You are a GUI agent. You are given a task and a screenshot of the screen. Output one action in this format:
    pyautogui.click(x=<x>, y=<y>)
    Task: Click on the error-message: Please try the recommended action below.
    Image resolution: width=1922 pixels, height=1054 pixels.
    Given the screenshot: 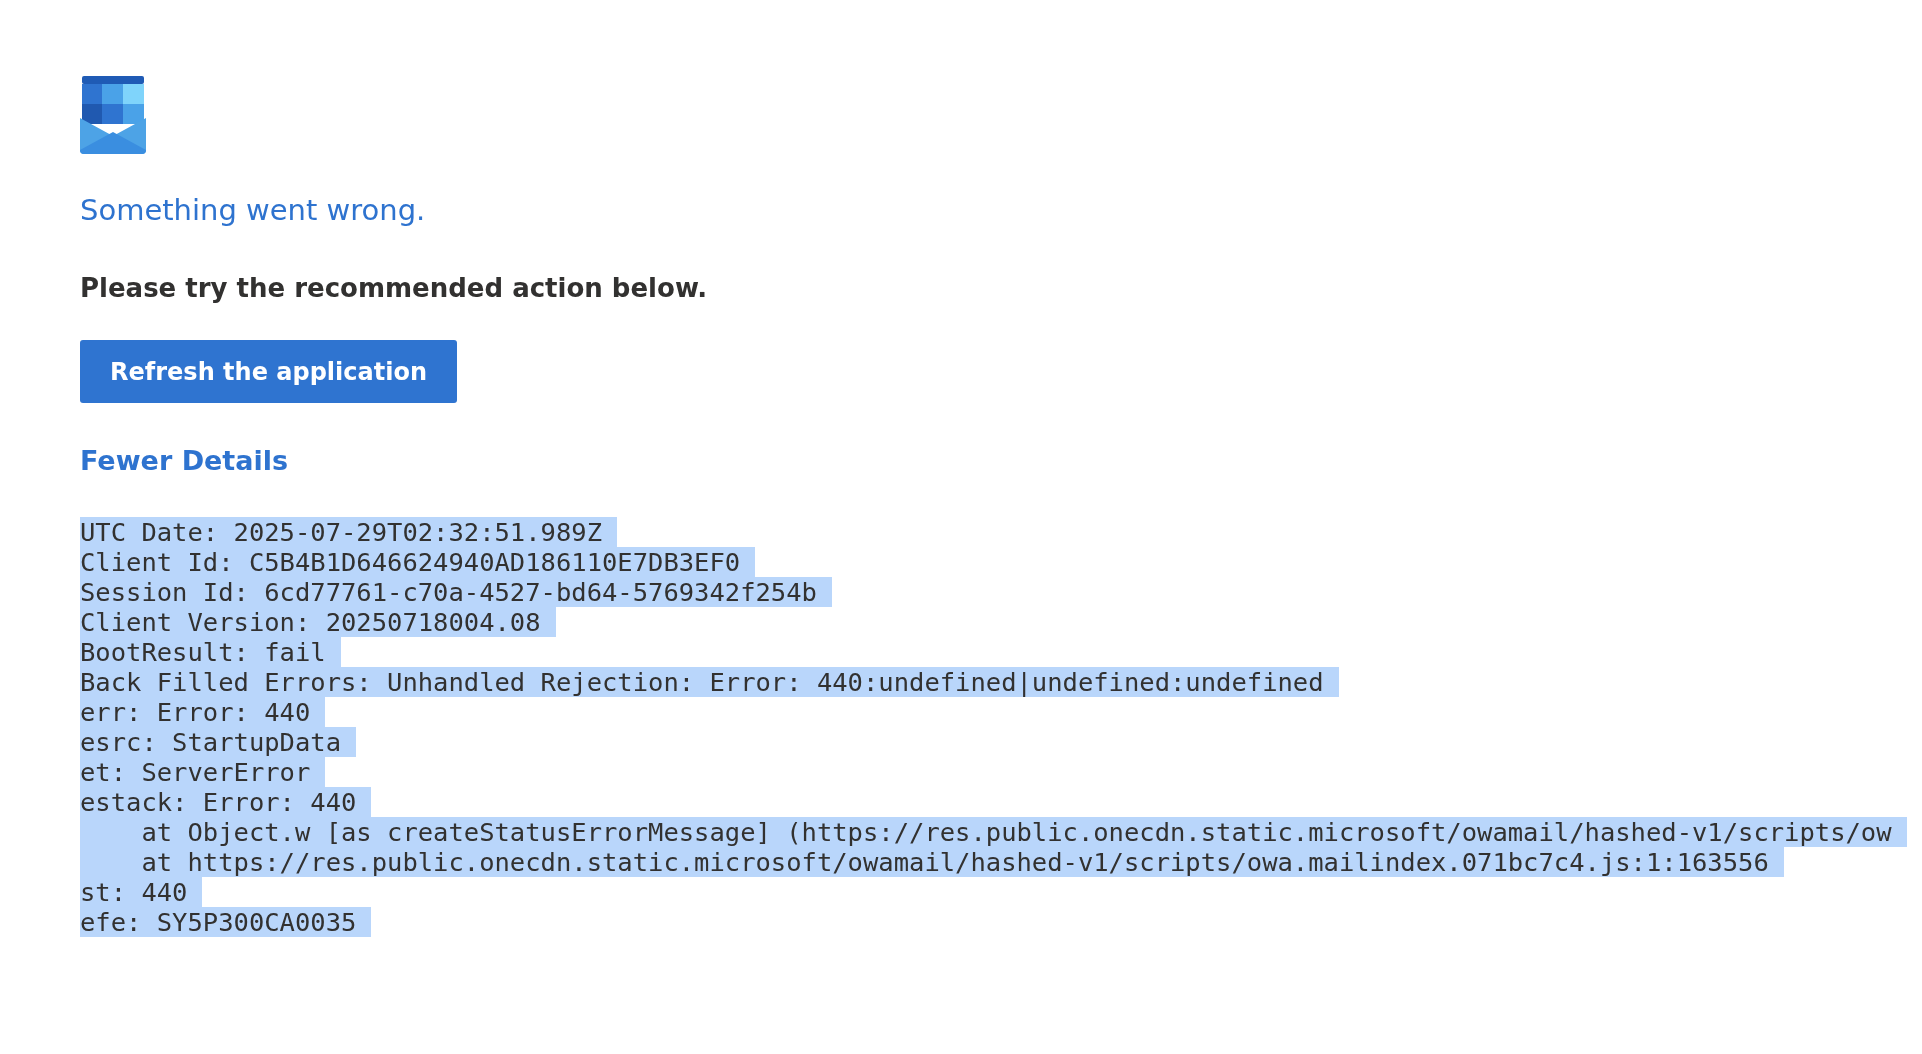 What is the action you would take?
    pyautogui.click(x=394, y=288)
    